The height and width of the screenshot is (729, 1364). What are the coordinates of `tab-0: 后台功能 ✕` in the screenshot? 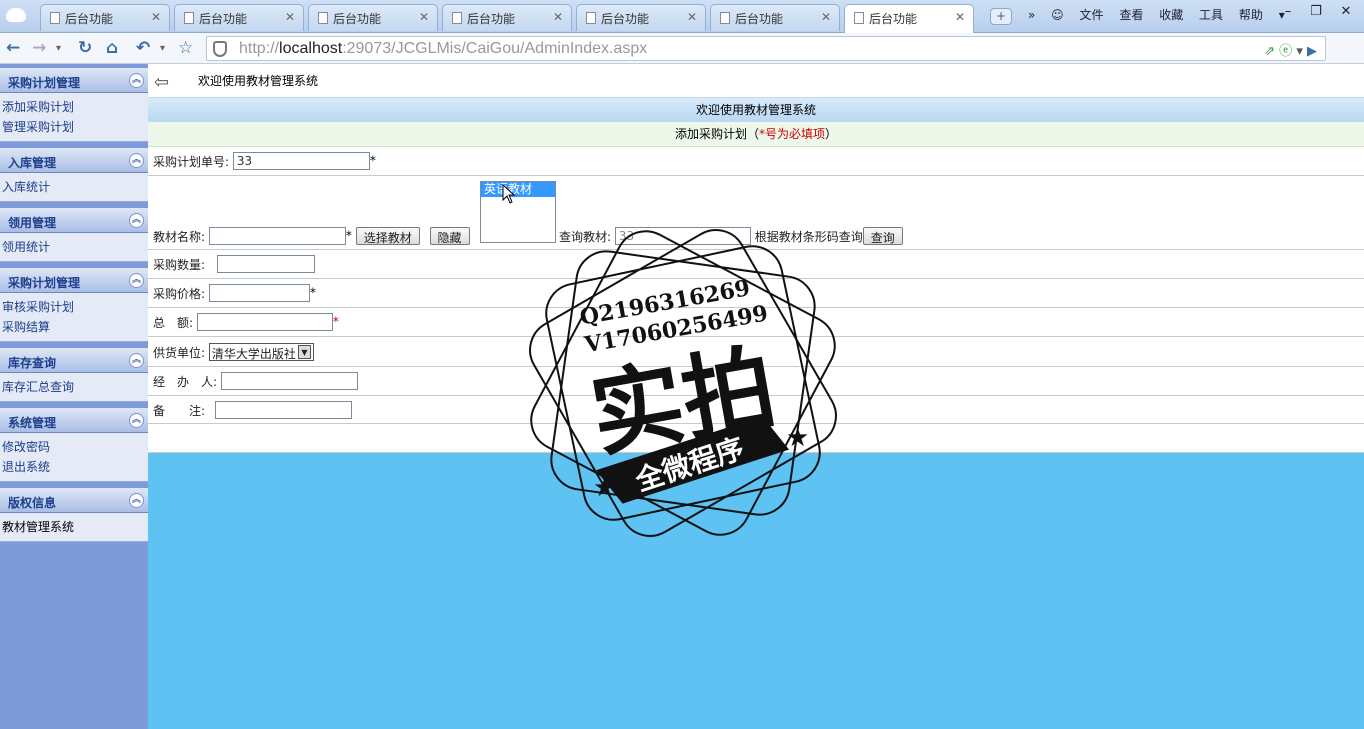 It's located at (105, 17).